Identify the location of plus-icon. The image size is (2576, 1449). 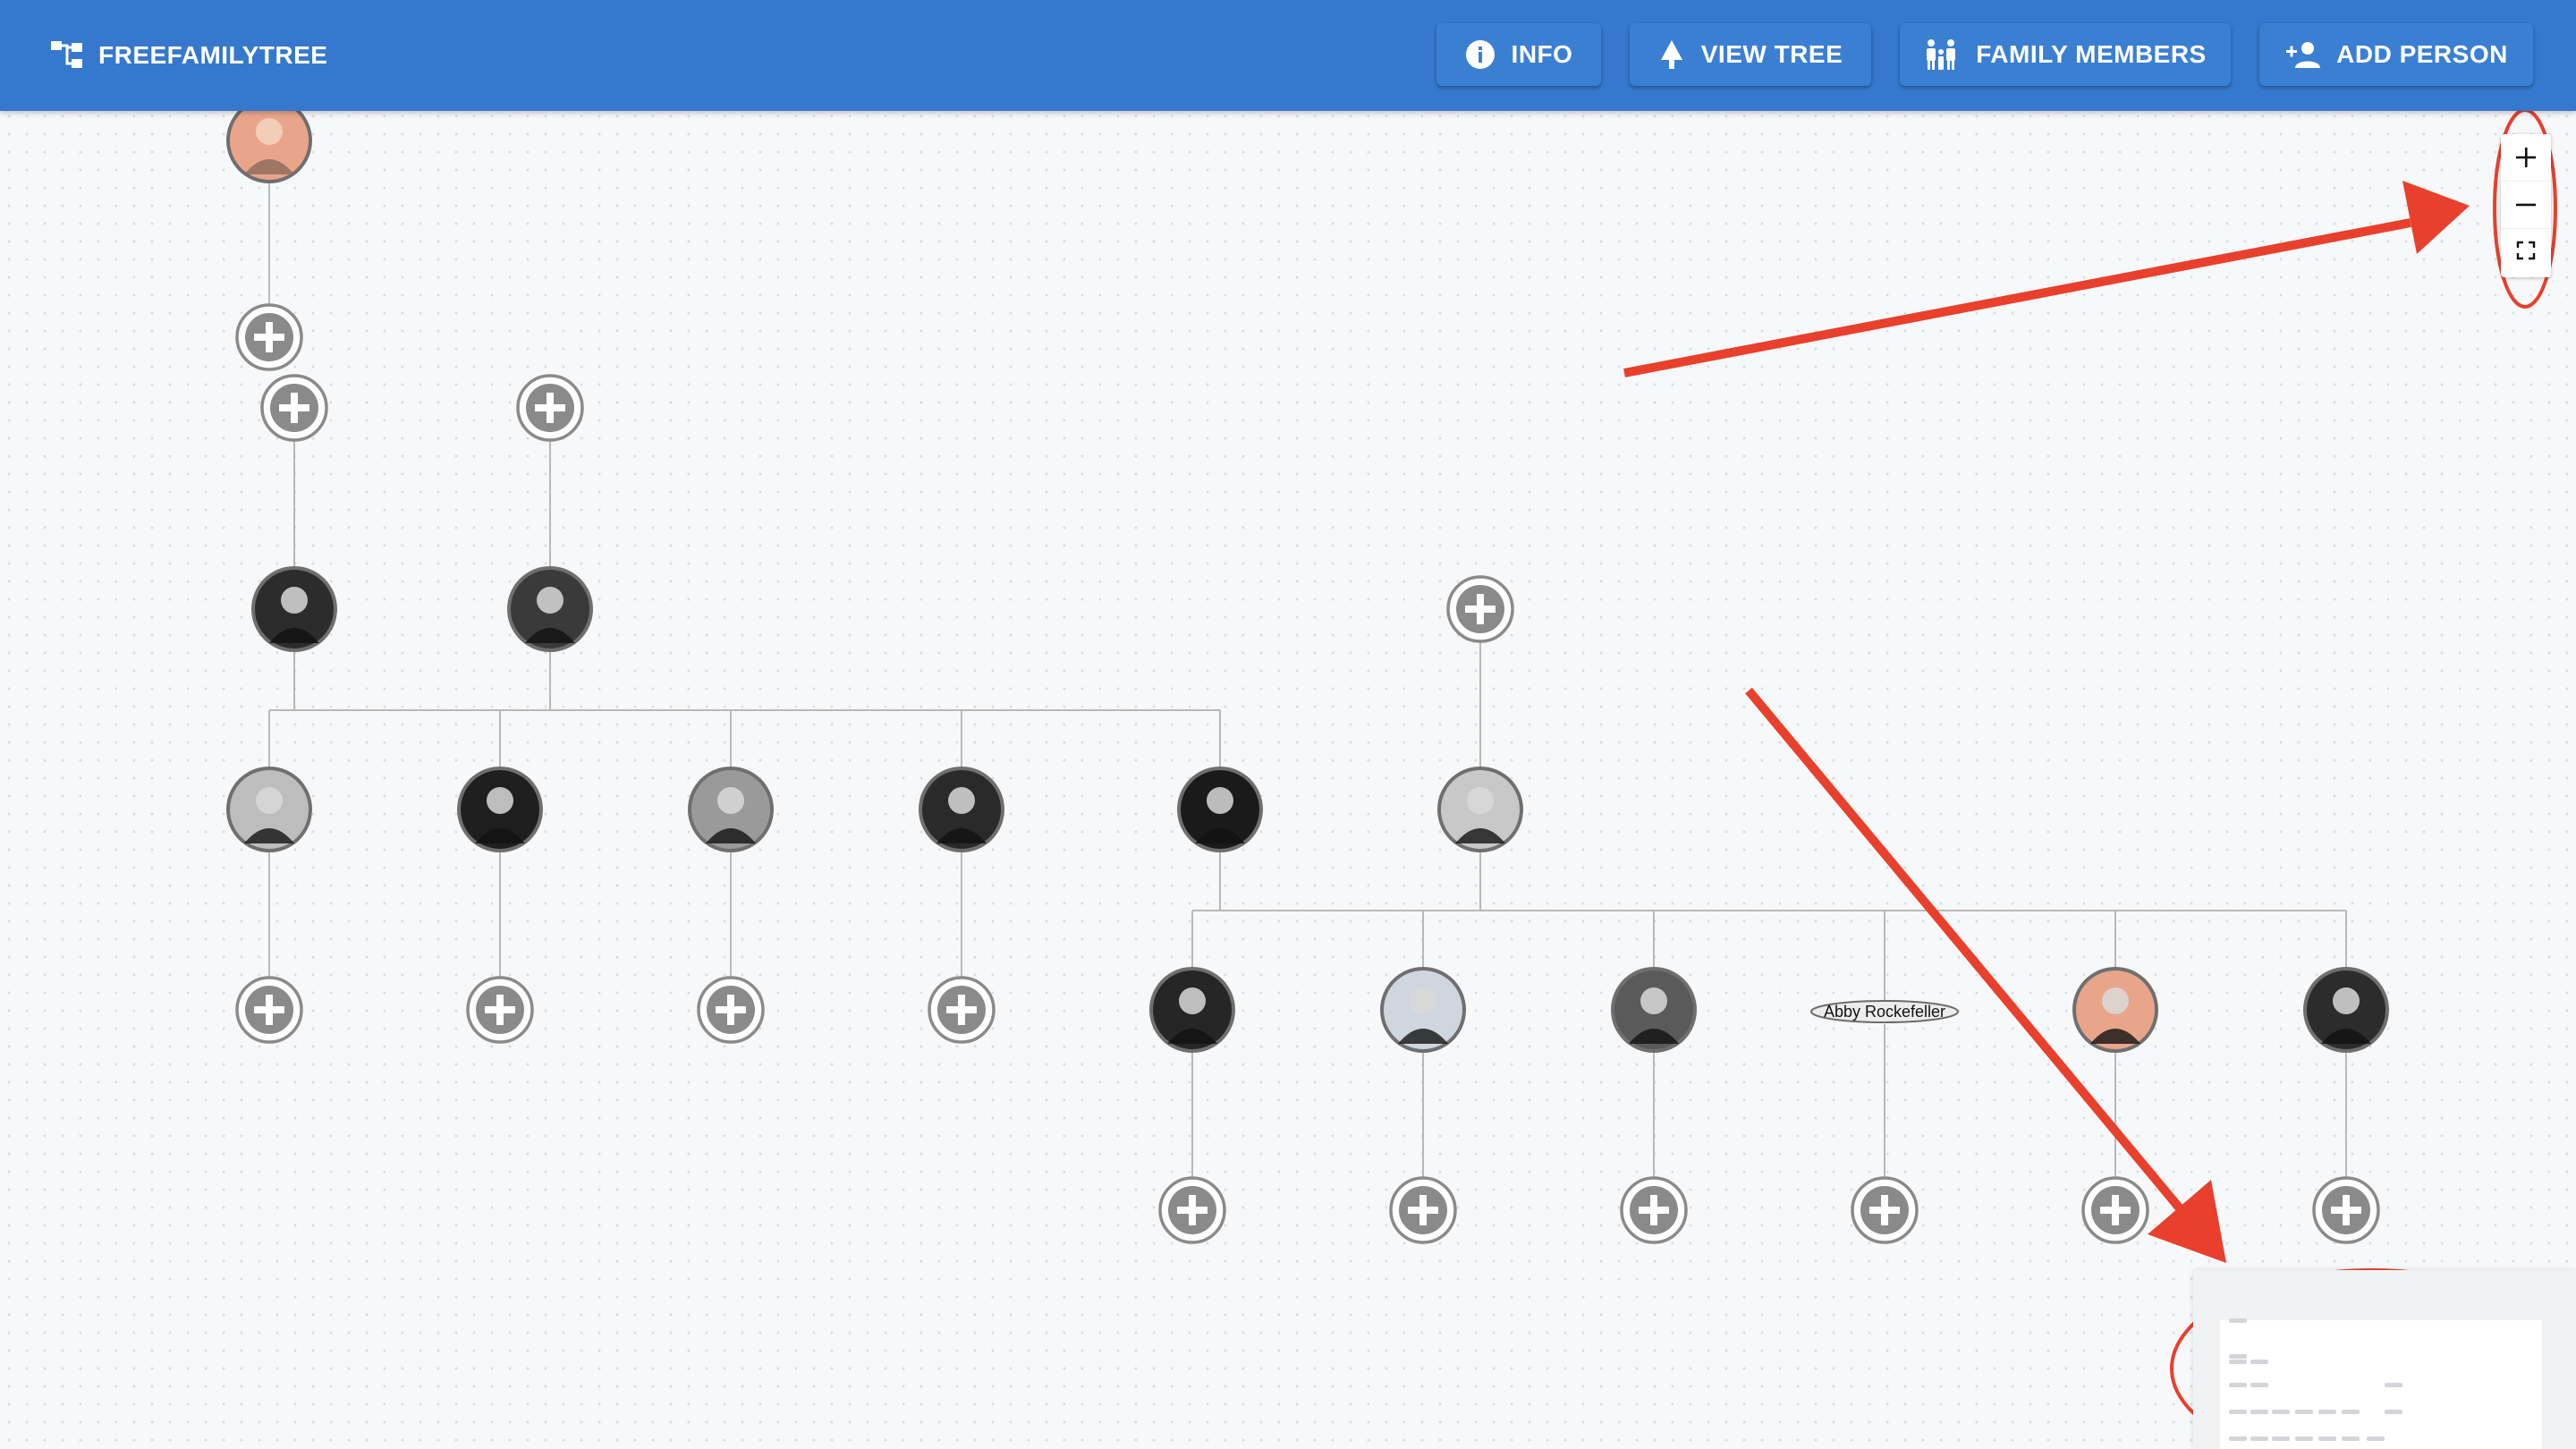
(2526, 157).